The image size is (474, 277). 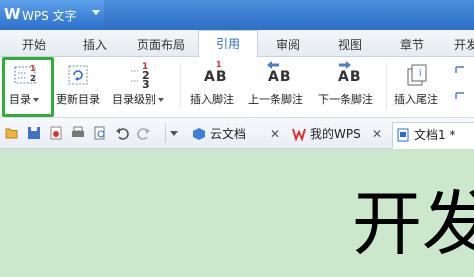 I want to click on app-menu-button: W WPS 文字, so click(x=52, y=14).